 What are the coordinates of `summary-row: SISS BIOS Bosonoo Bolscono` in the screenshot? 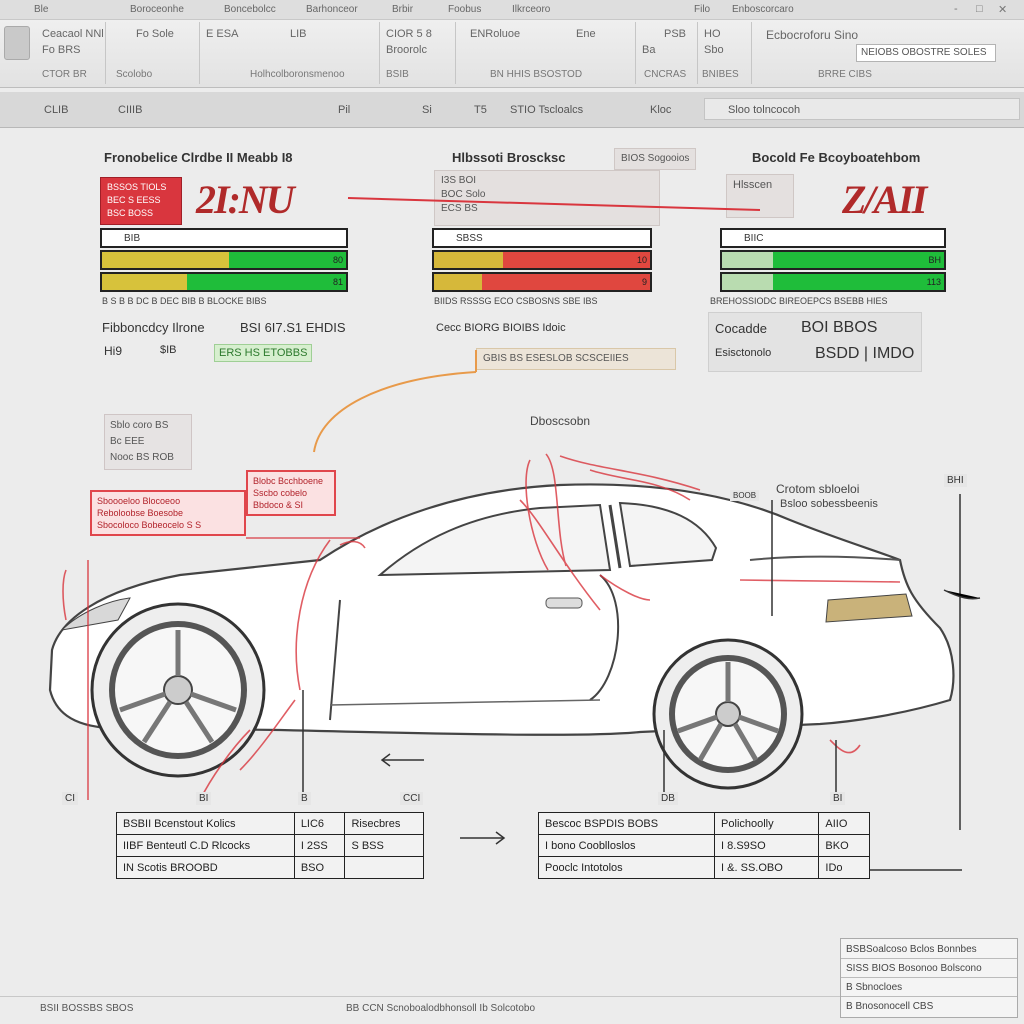 It's located at (929, 969).